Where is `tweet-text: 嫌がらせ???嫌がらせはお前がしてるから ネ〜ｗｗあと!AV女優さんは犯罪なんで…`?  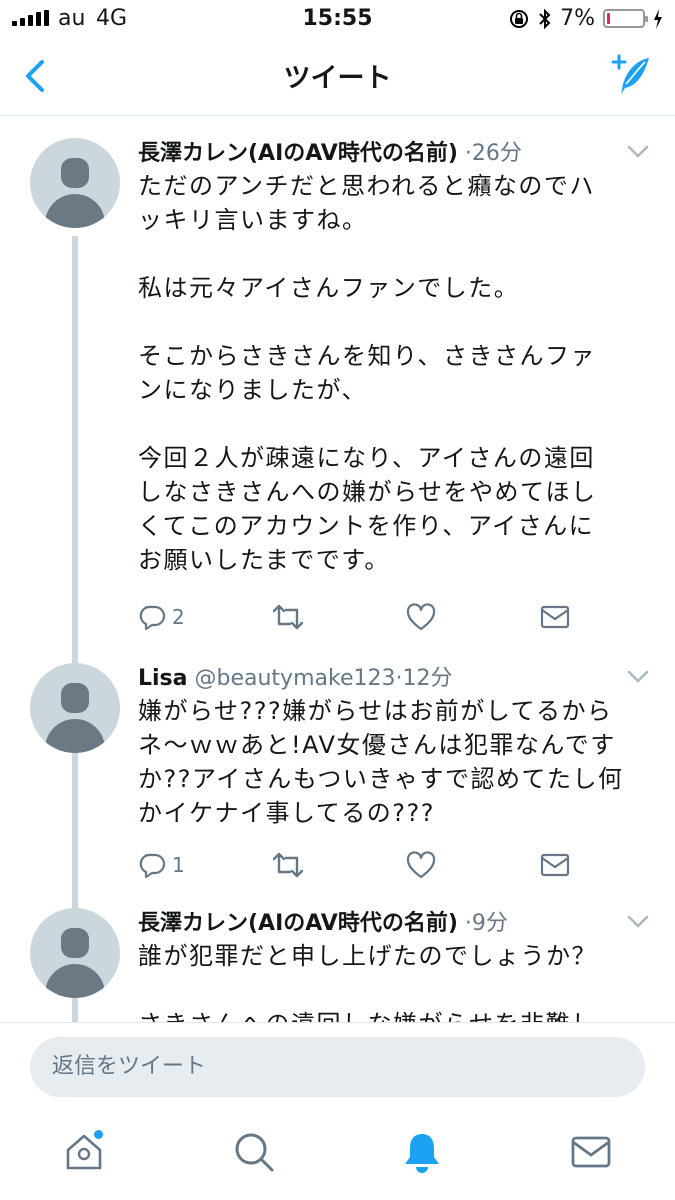
tweet-text: 嫌がらせ???嫌がらせはお前がしてるから ネ〜ｗｗあと!AV女優さんは犯罪なんで… is located at coordinates (381, 762).